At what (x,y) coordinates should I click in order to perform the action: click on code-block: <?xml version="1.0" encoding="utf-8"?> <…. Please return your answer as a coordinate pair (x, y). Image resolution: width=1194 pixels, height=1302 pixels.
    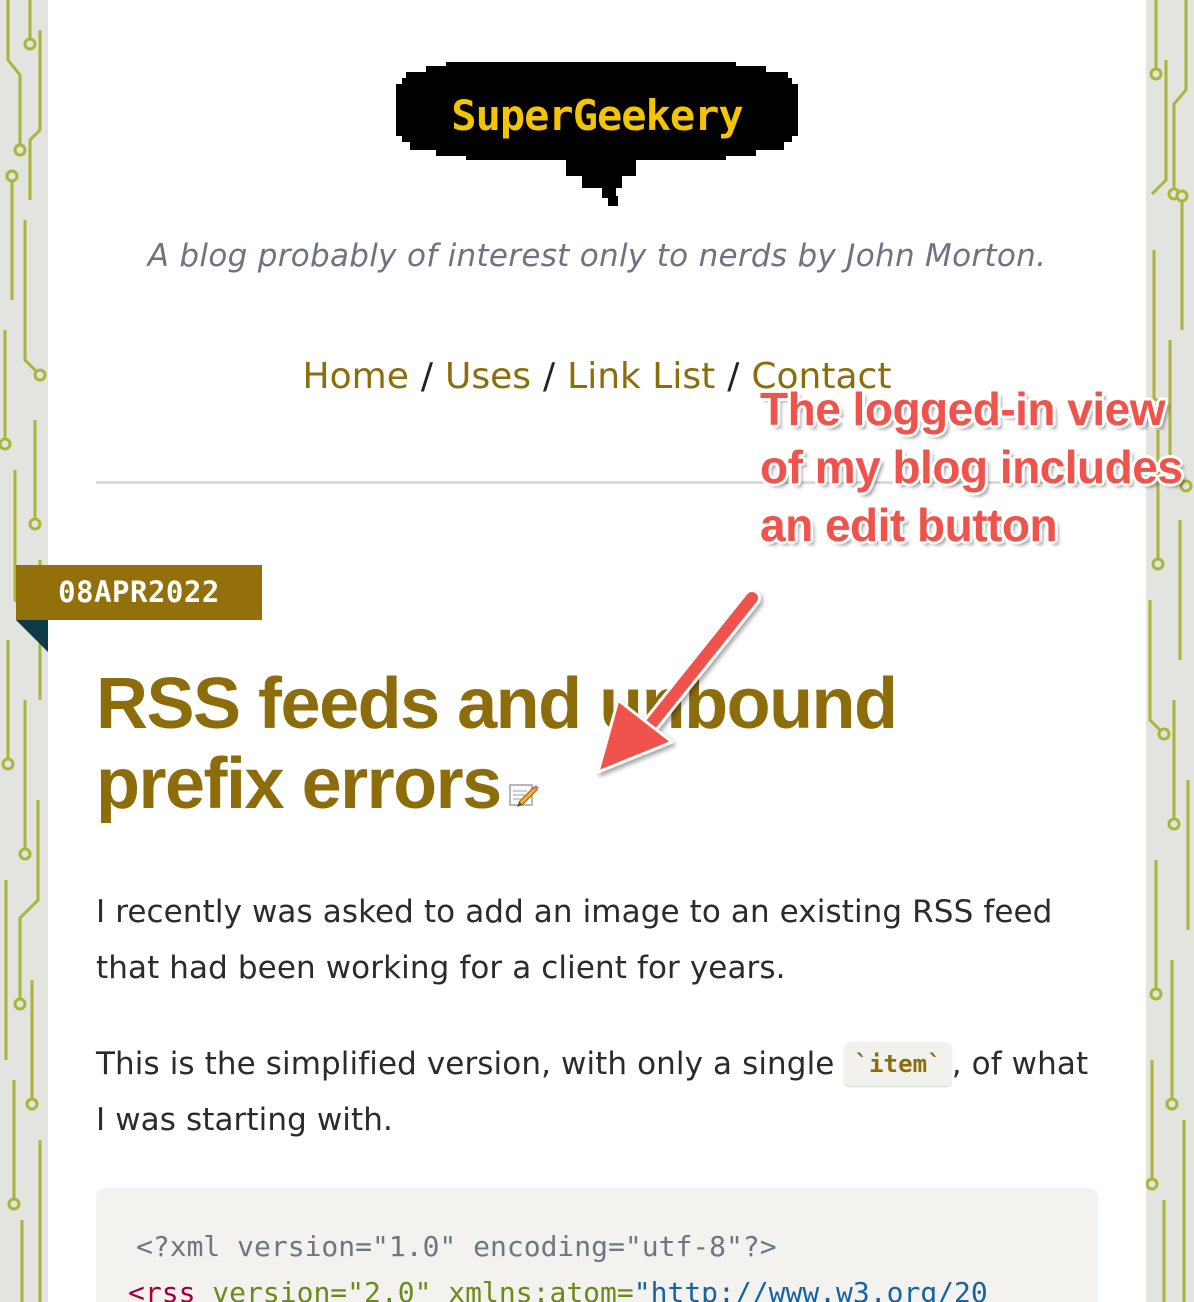
    Looking at the image, I should click on (597, 1245).